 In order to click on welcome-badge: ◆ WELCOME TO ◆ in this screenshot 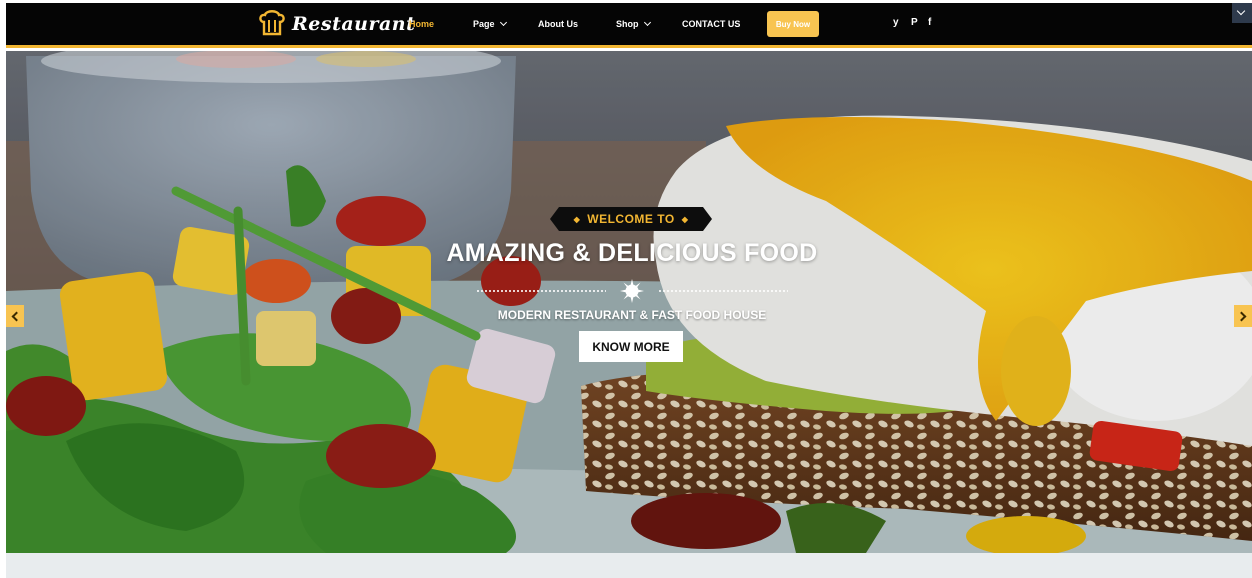, I will do `click(631, 219)`.